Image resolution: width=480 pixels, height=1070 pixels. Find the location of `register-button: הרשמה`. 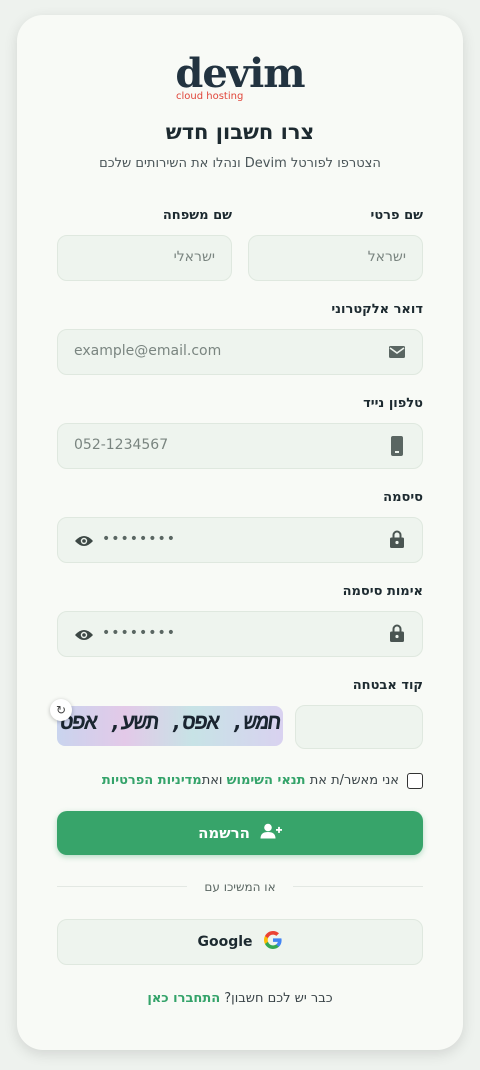

register-button: הרשמה is located at coordinates (240, 833).